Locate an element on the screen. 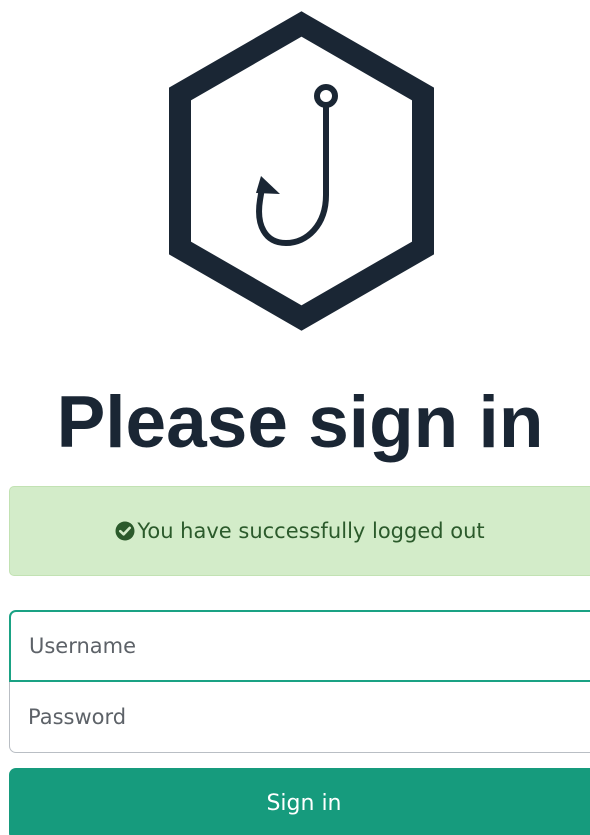 The image size is (590, 835). page-title: Please sign in is located at coordinates (300, 422).